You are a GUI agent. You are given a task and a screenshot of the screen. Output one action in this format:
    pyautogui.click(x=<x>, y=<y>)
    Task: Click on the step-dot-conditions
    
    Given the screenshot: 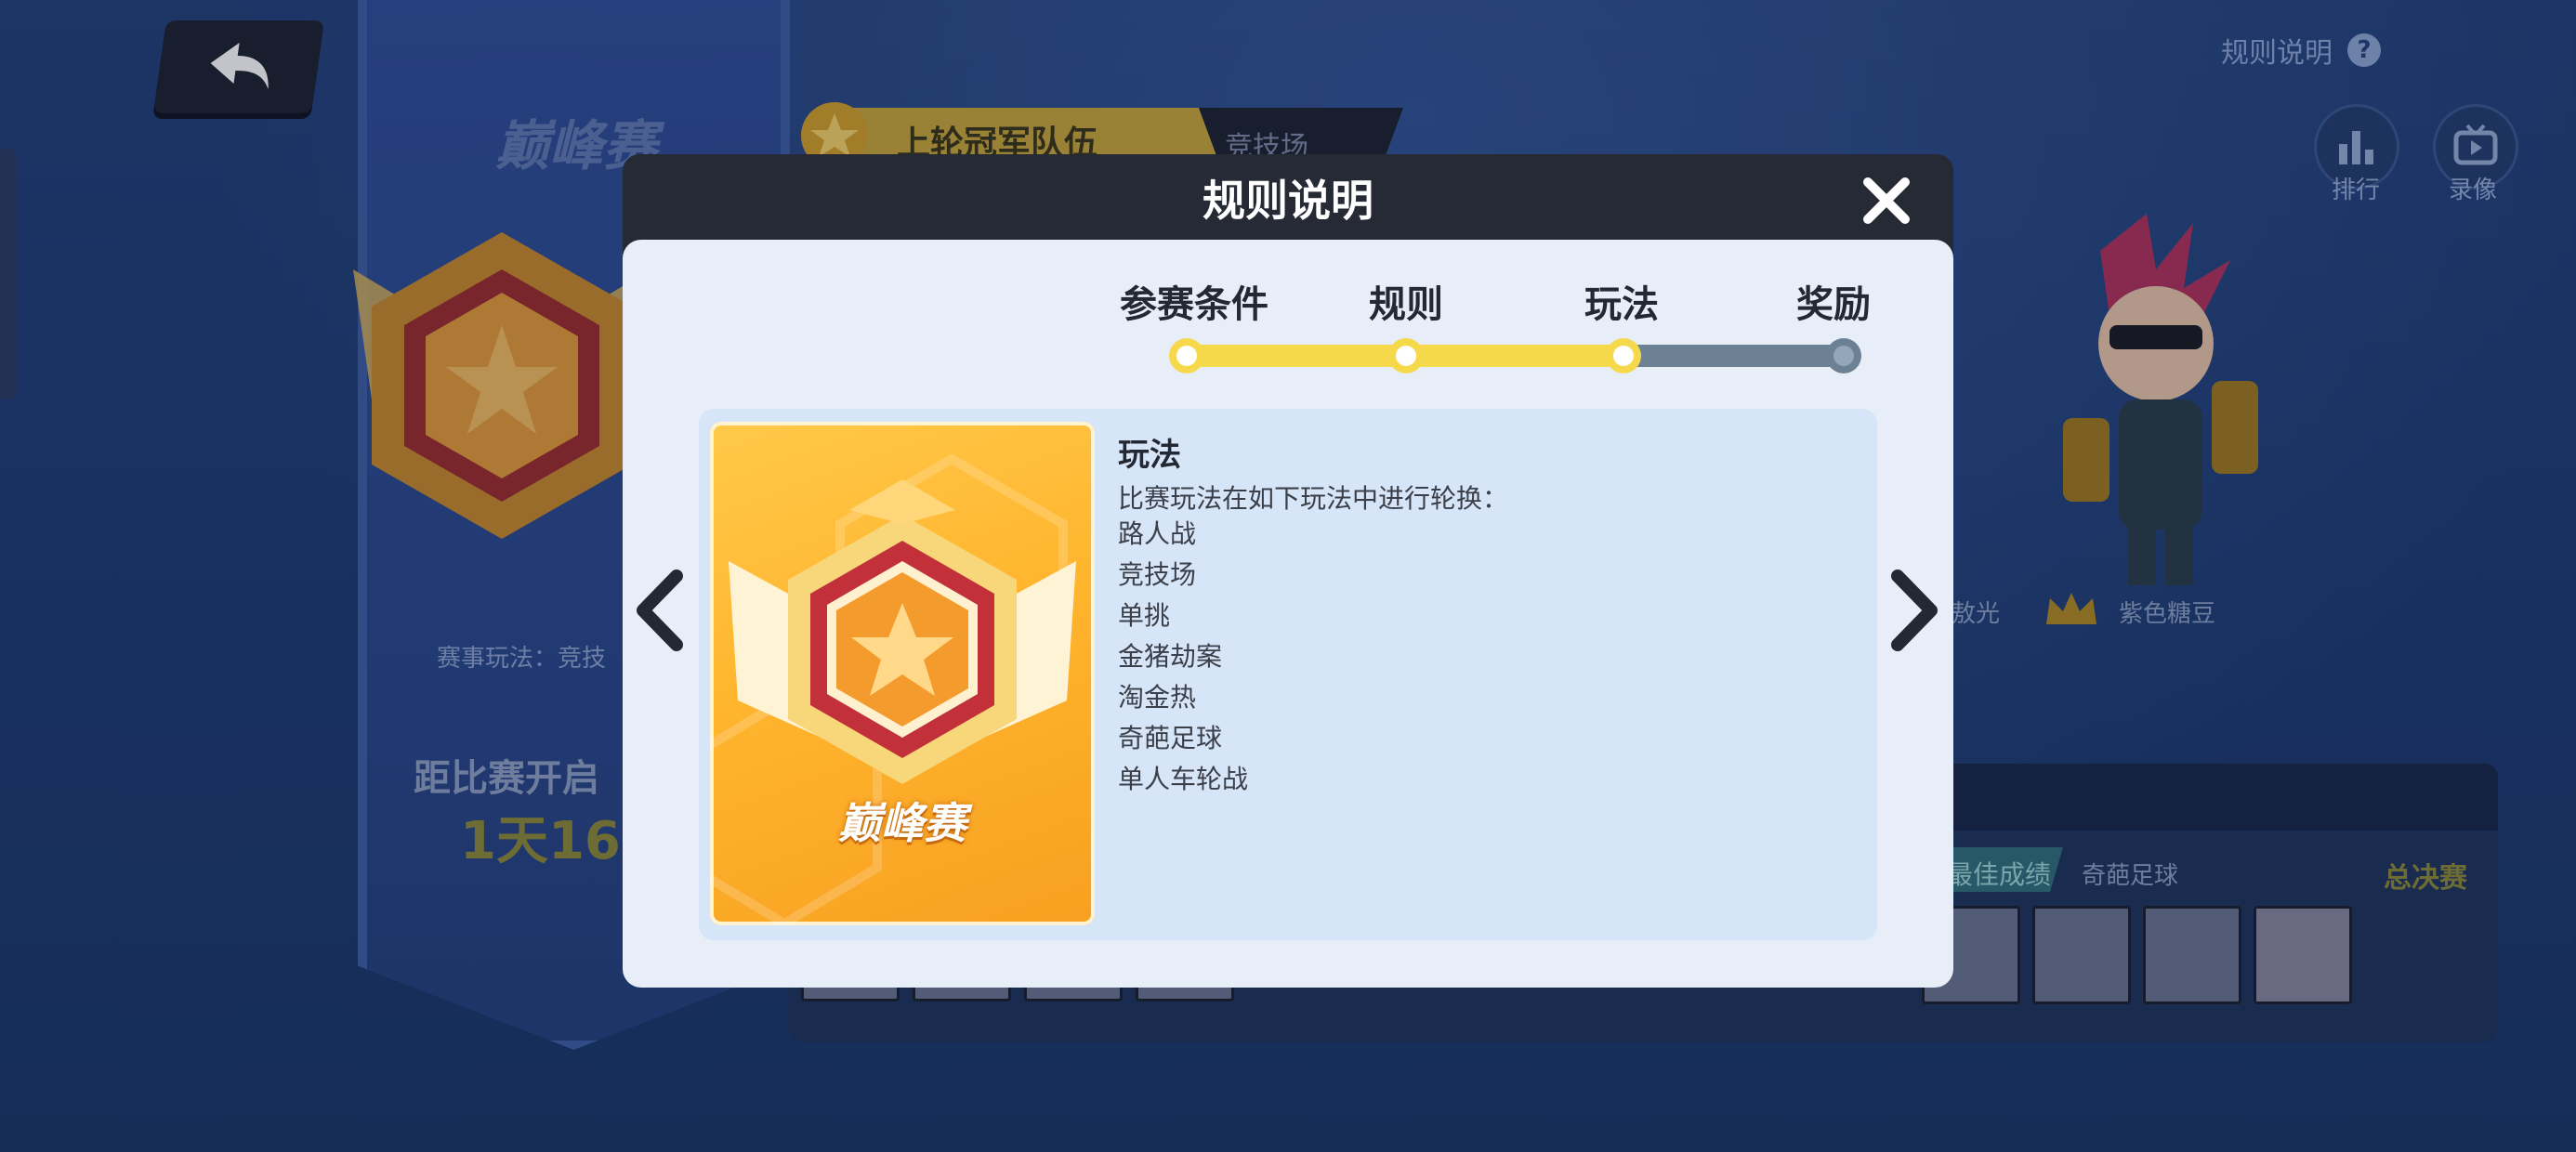 What is the action you would take?
    pyautogui.click(x=1186, y=355)
    